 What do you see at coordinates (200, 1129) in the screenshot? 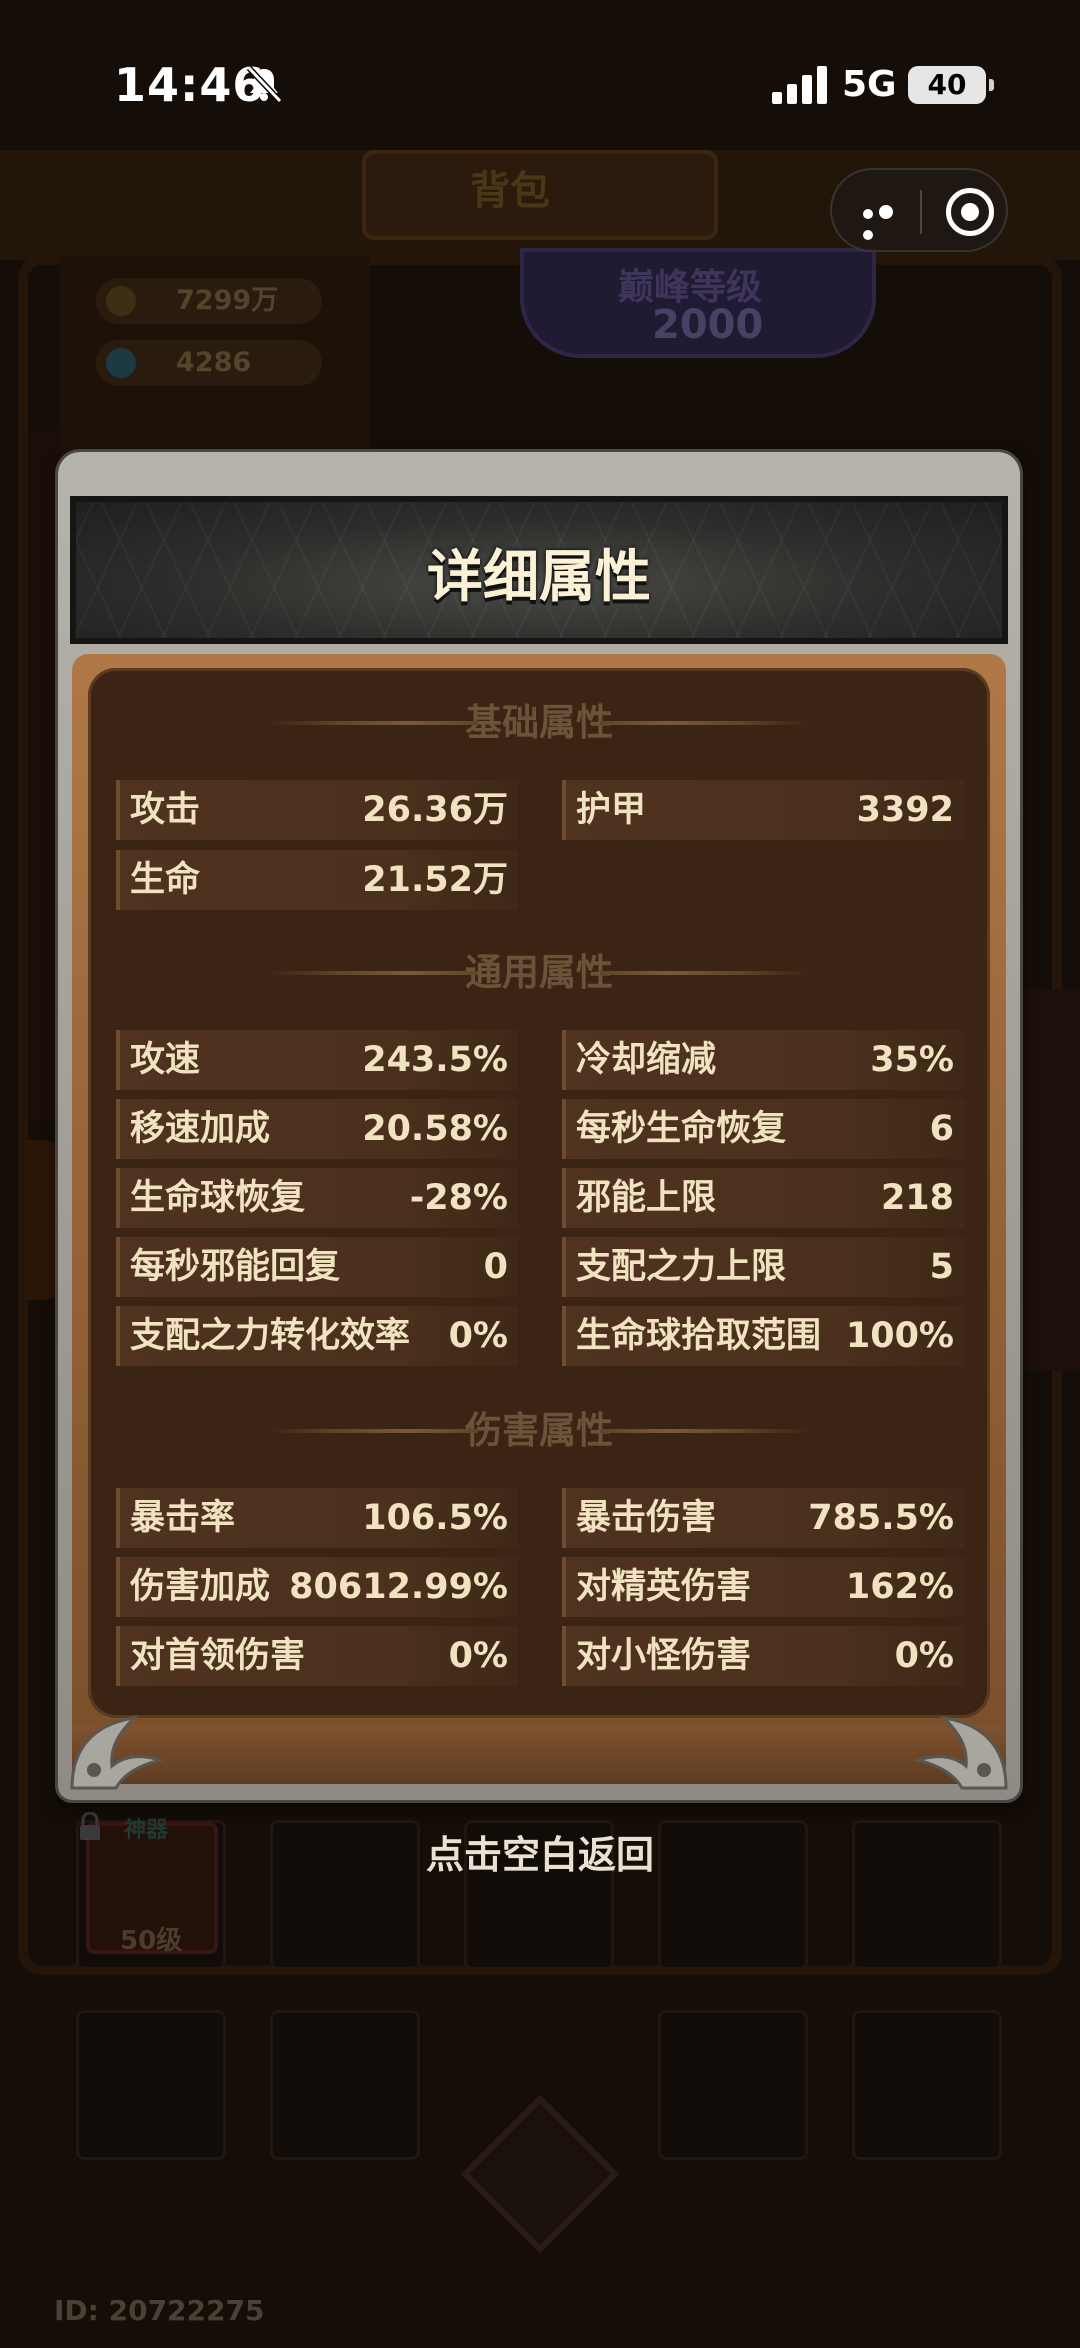
I see `stat-label: 移速加成` at bounding box center [200, 1129].